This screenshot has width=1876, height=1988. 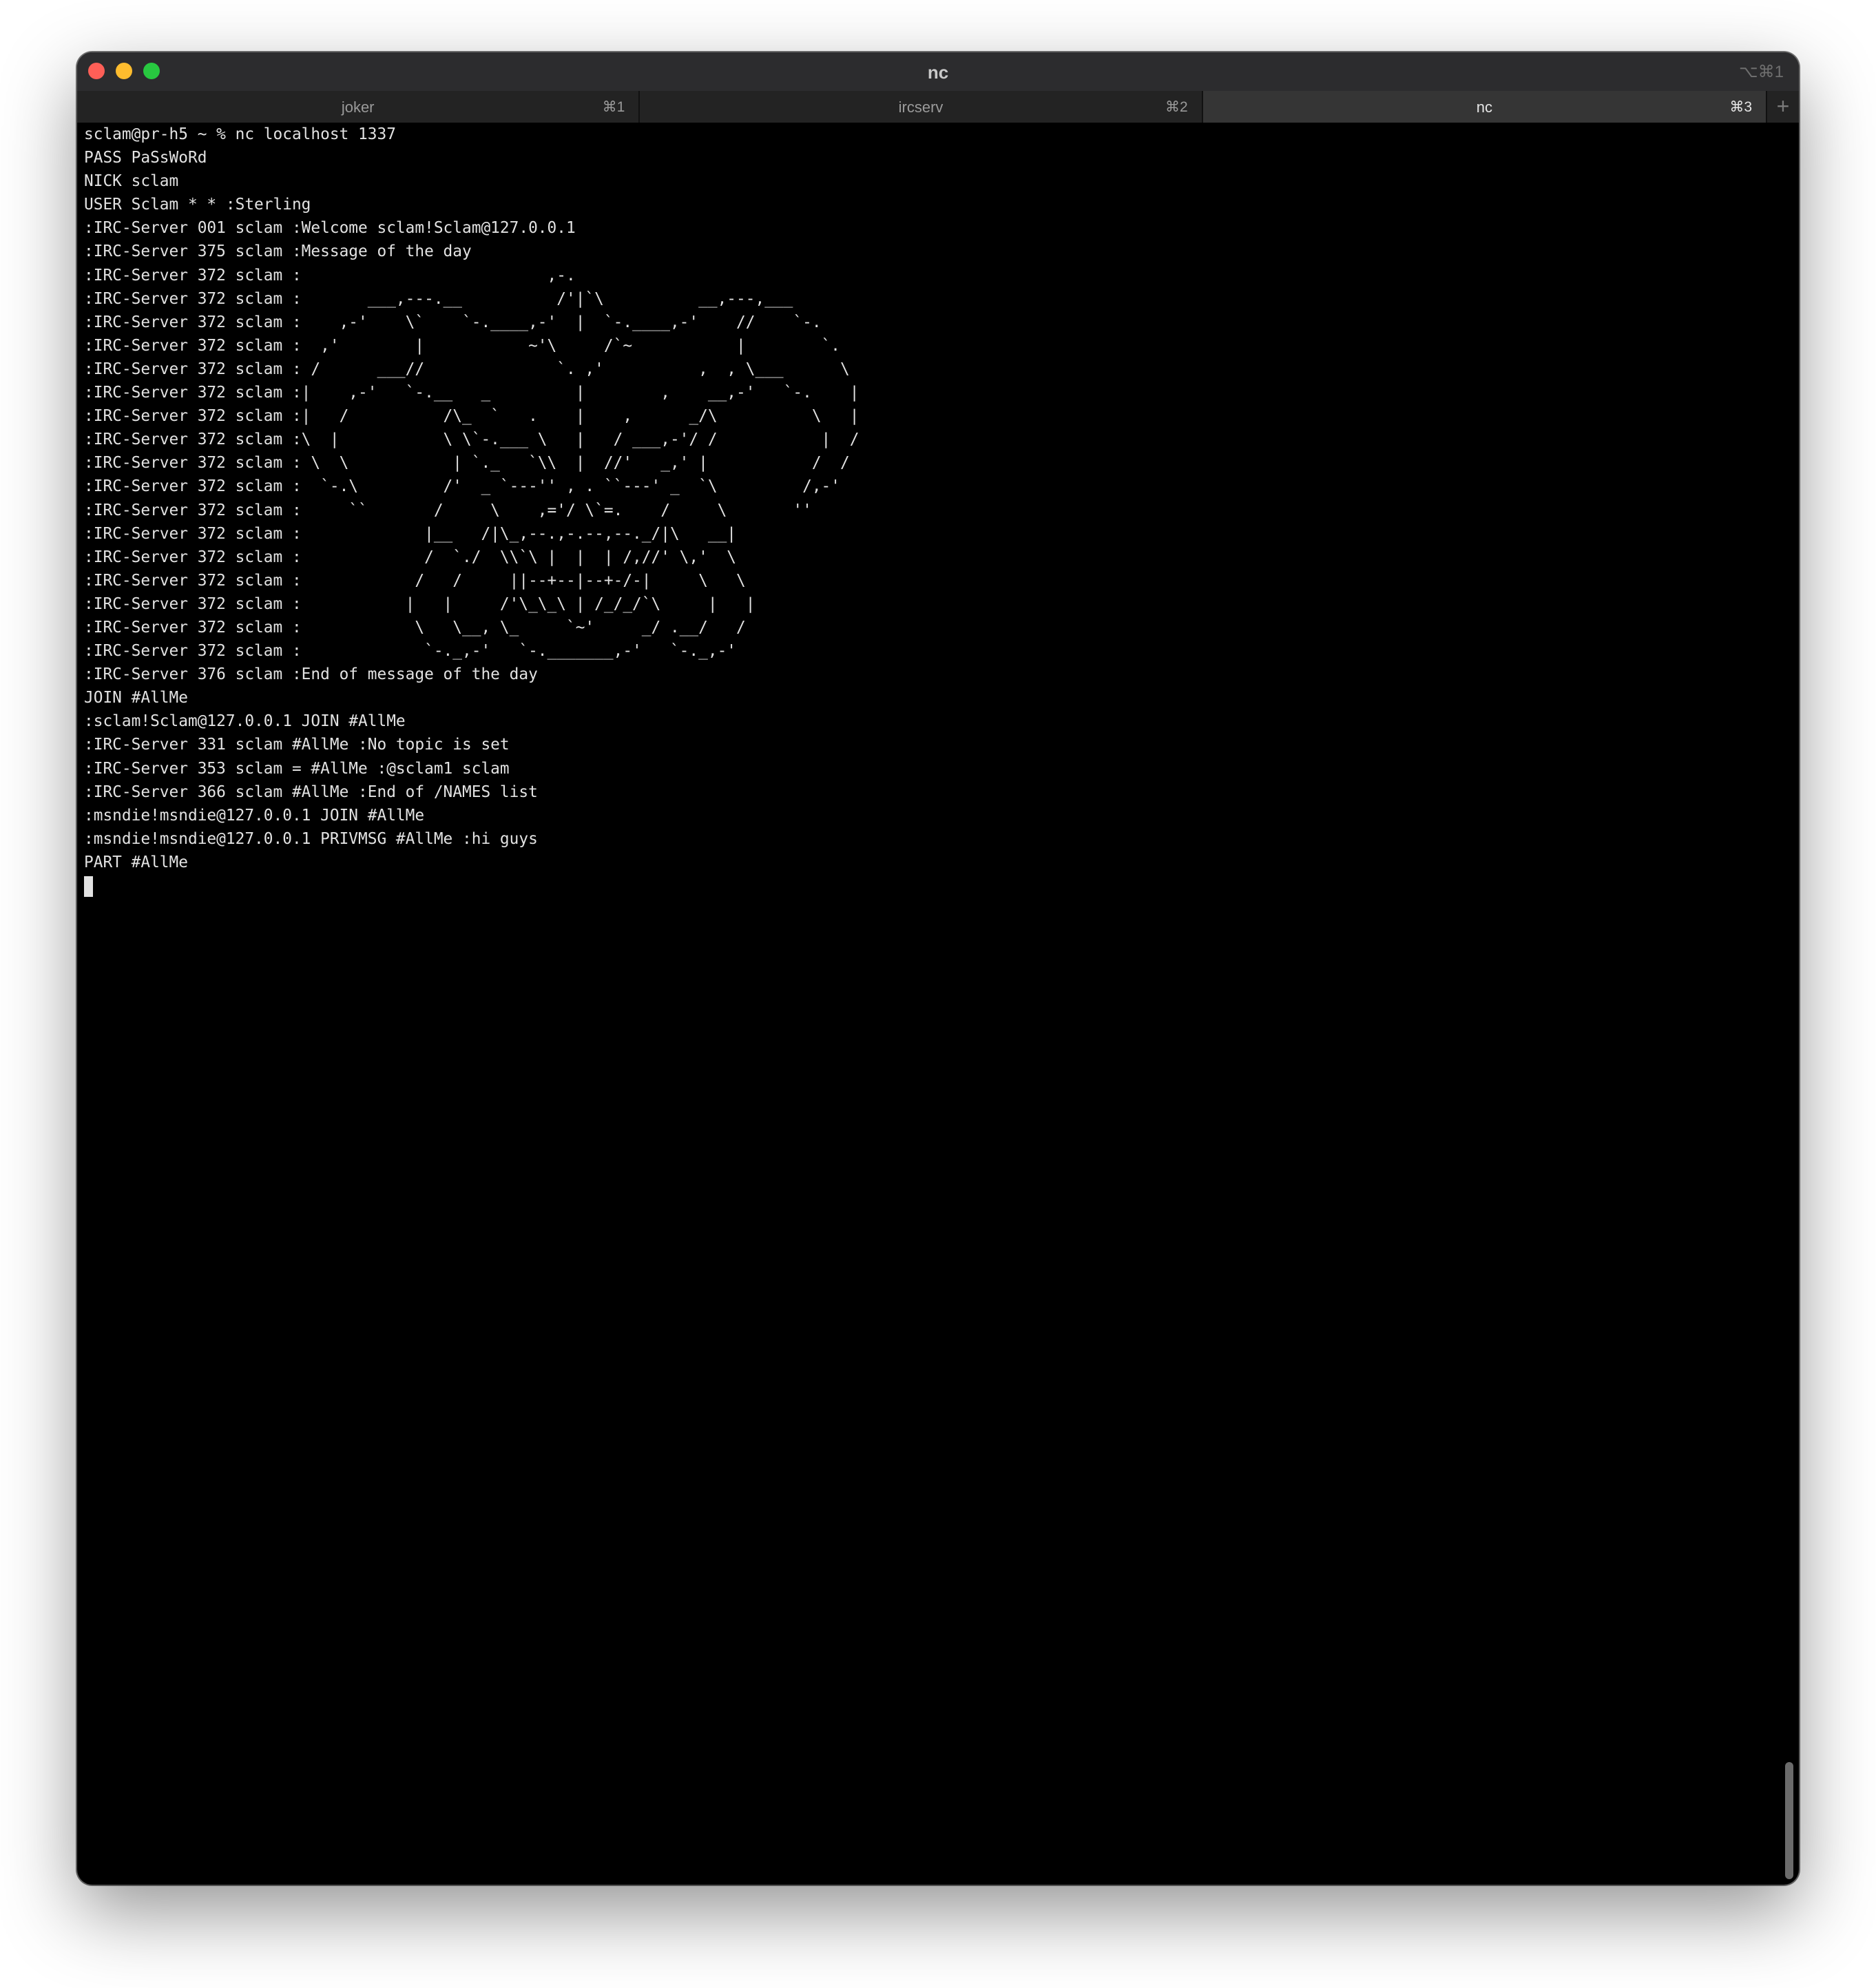 I want to click on new-tab-button: +, so click(x=1783, y=107).